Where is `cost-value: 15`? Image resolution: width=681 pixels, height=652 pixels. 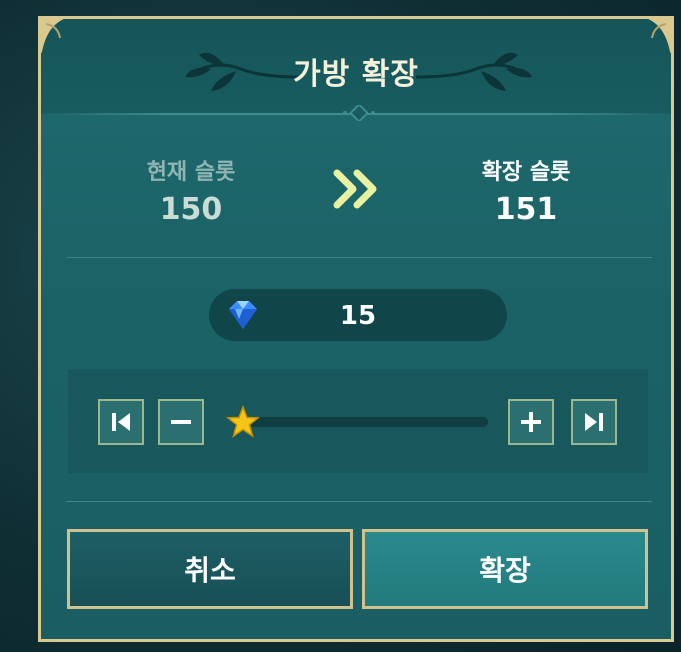
cost-value: 15 is located at coordinates (358, 316).